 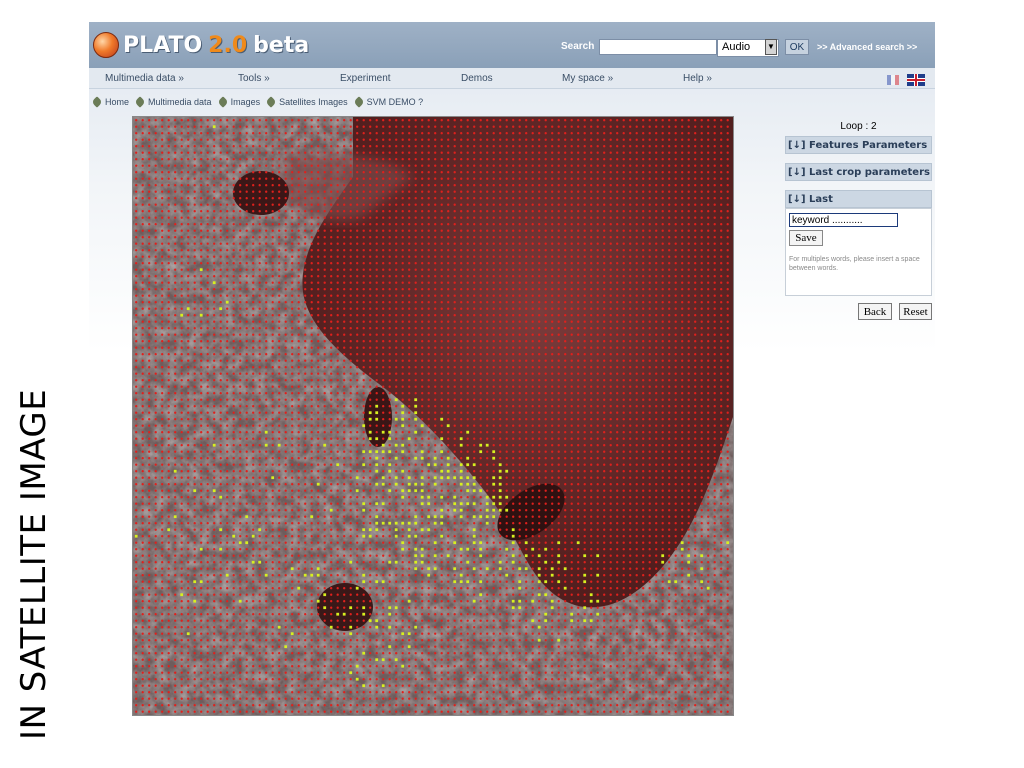 What do you see at coordinates (858, 199) in the screenshot?
I see `last-header: [↓] Last` at bounding box center [858, 199].